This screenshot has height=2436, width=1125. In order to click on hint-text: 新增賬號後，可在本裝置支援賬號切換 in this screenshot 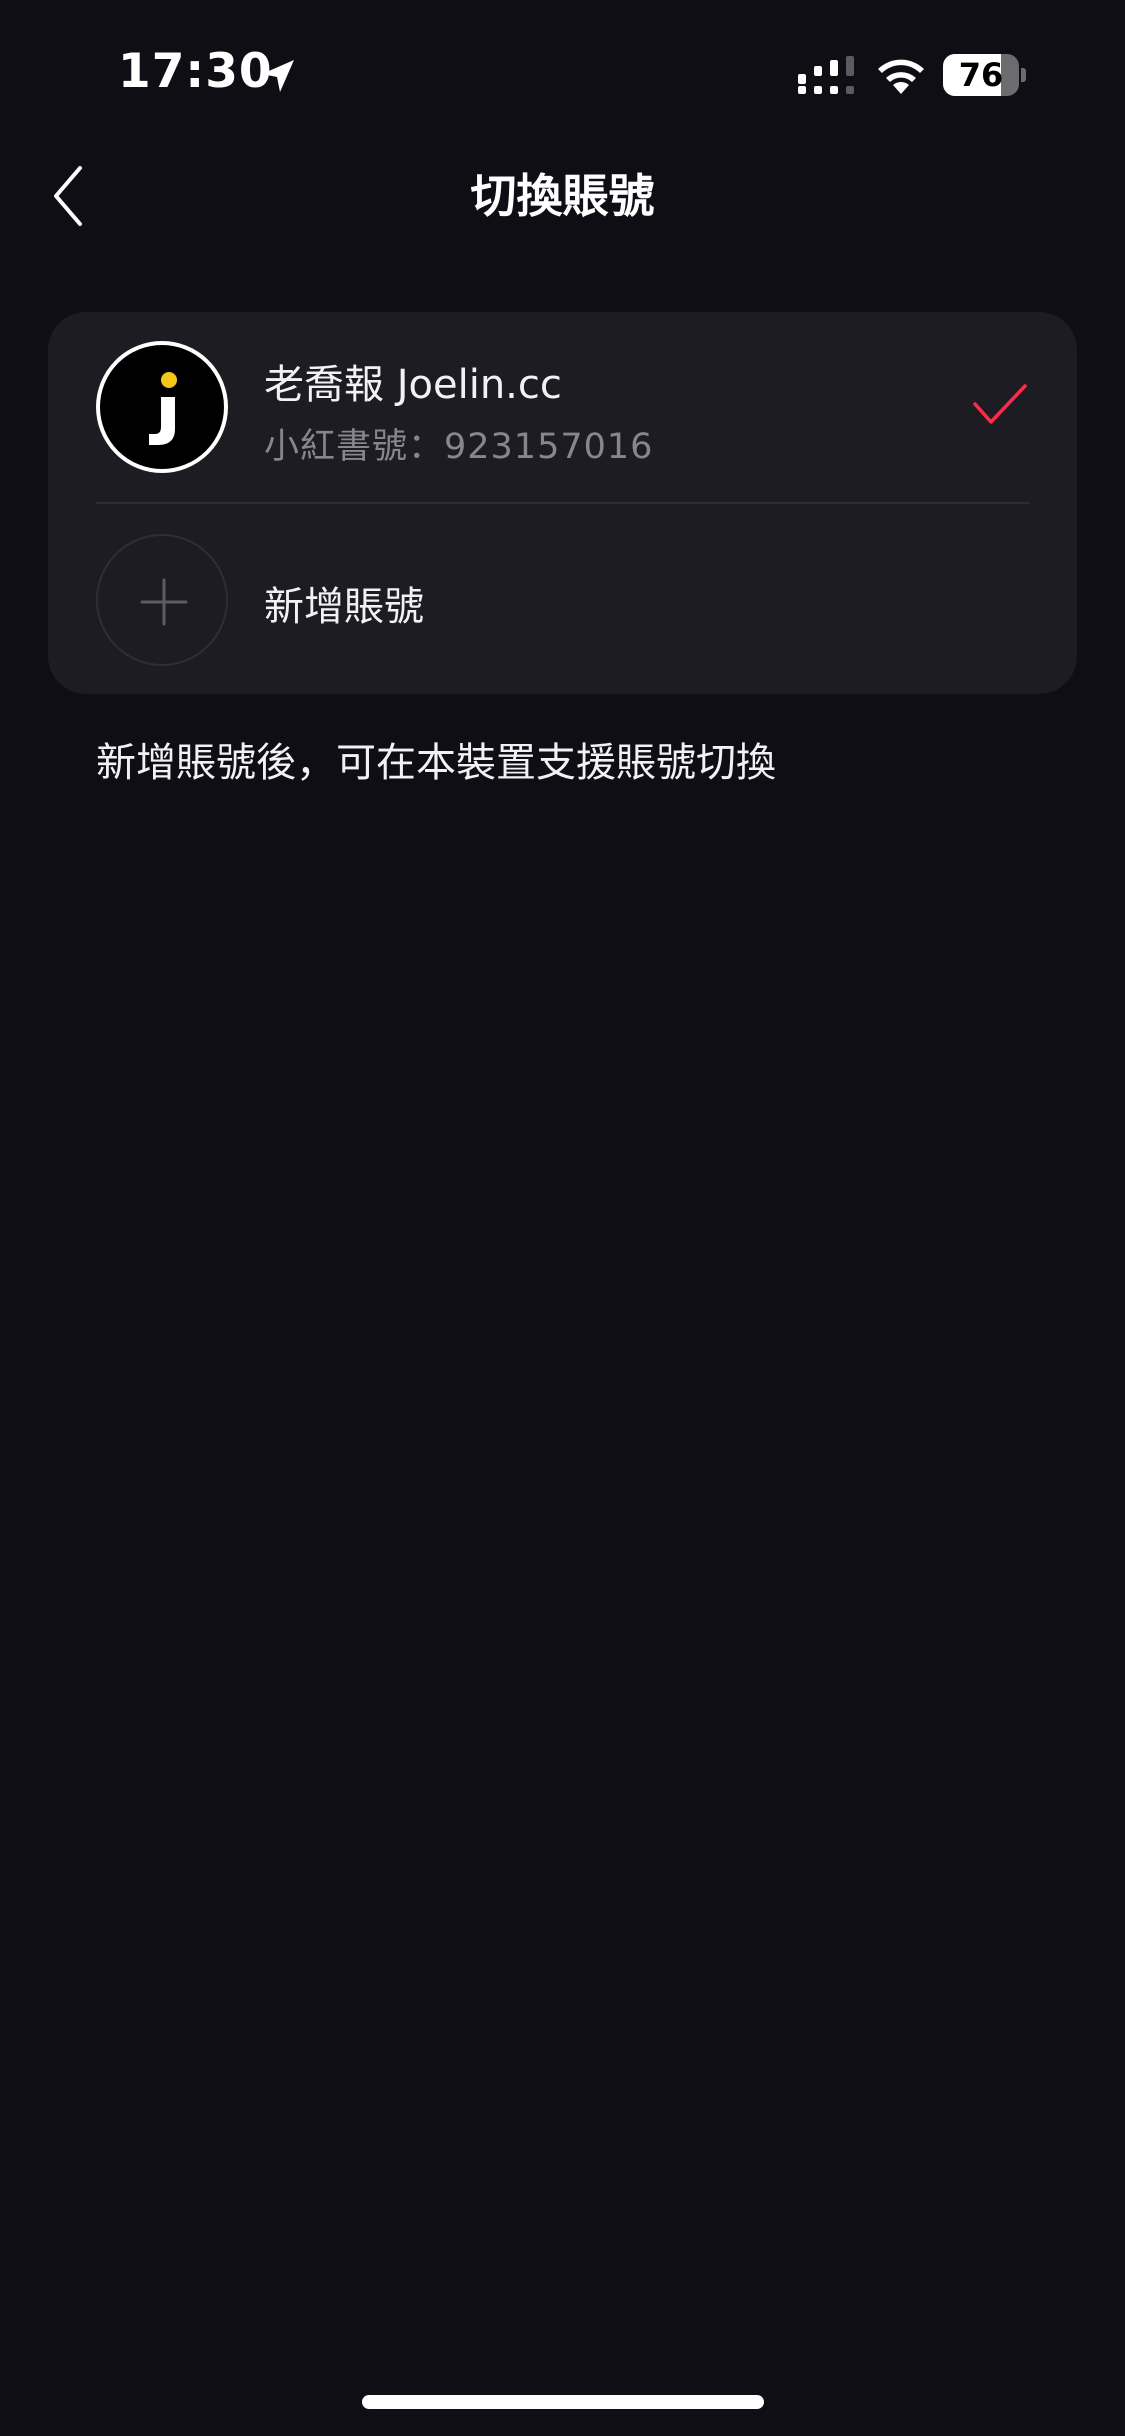, I will do `click(436, 763)`.